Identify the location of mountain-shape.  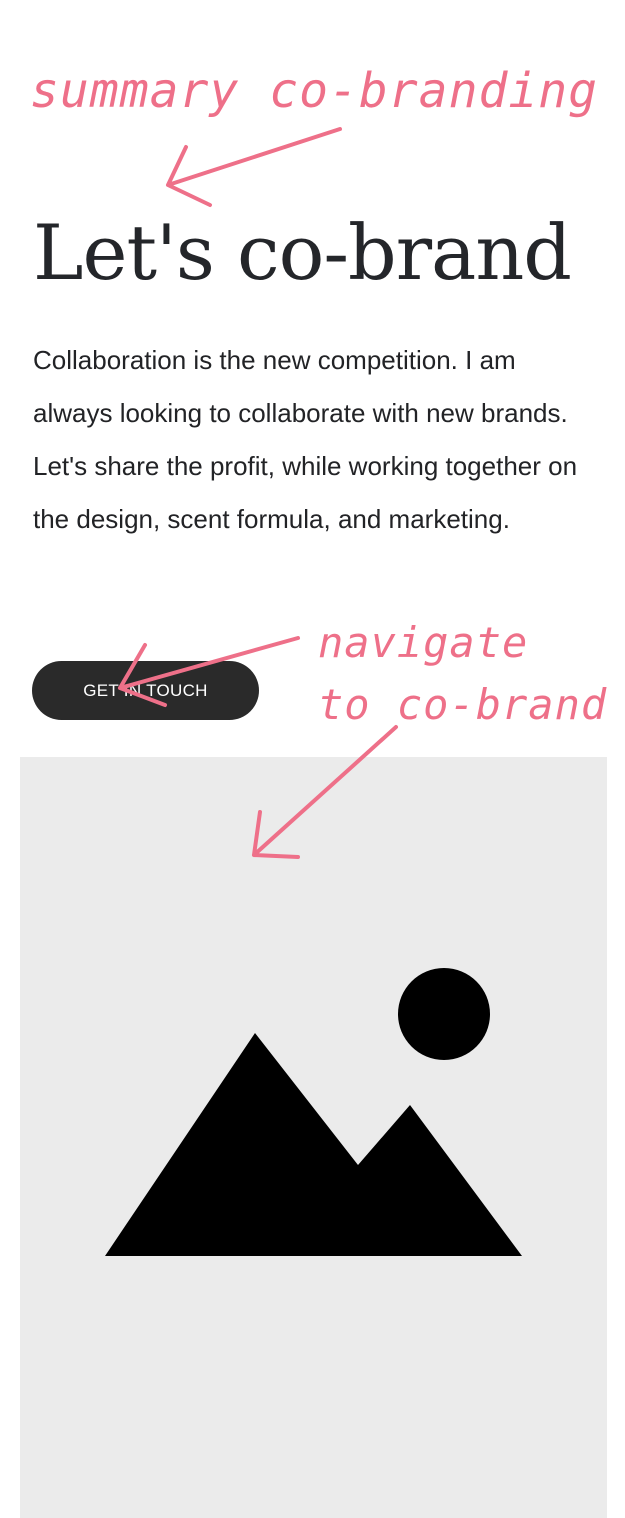
(313, 1144).